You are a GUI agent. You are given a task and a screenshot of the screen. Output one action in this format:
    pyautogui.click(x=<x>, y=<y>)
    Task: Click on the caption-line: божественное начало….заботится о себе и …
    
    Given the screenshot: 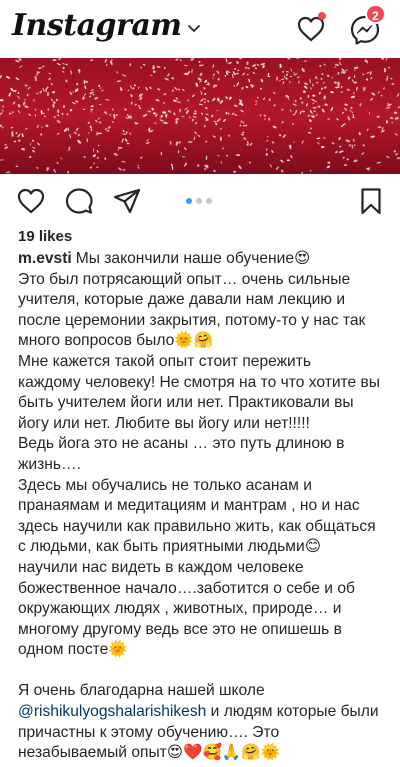 What is the action you would take?
    pyautogui.click(x=186, y=588)
    